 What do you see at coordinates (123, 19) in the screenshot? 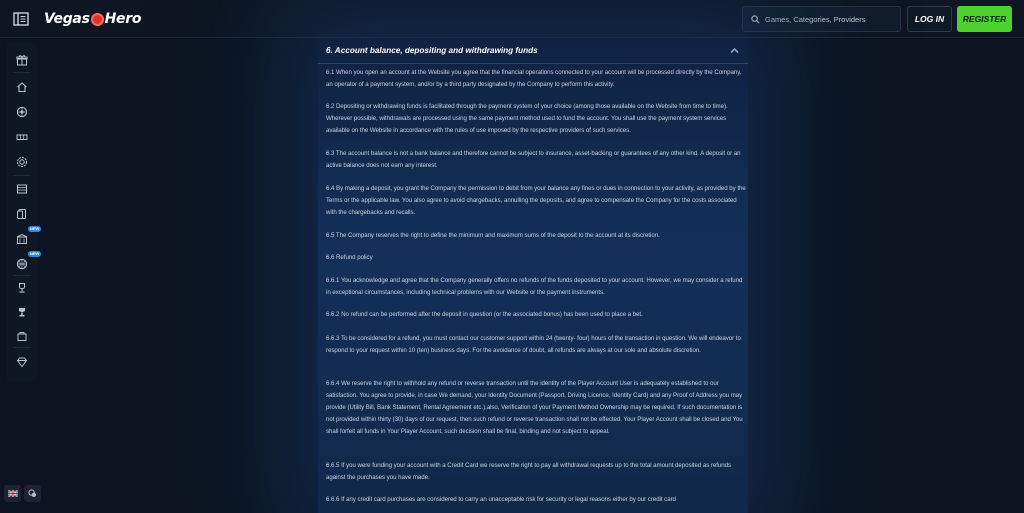
I see `logo-text-hero: Hero` at bounding box center [123, 19].